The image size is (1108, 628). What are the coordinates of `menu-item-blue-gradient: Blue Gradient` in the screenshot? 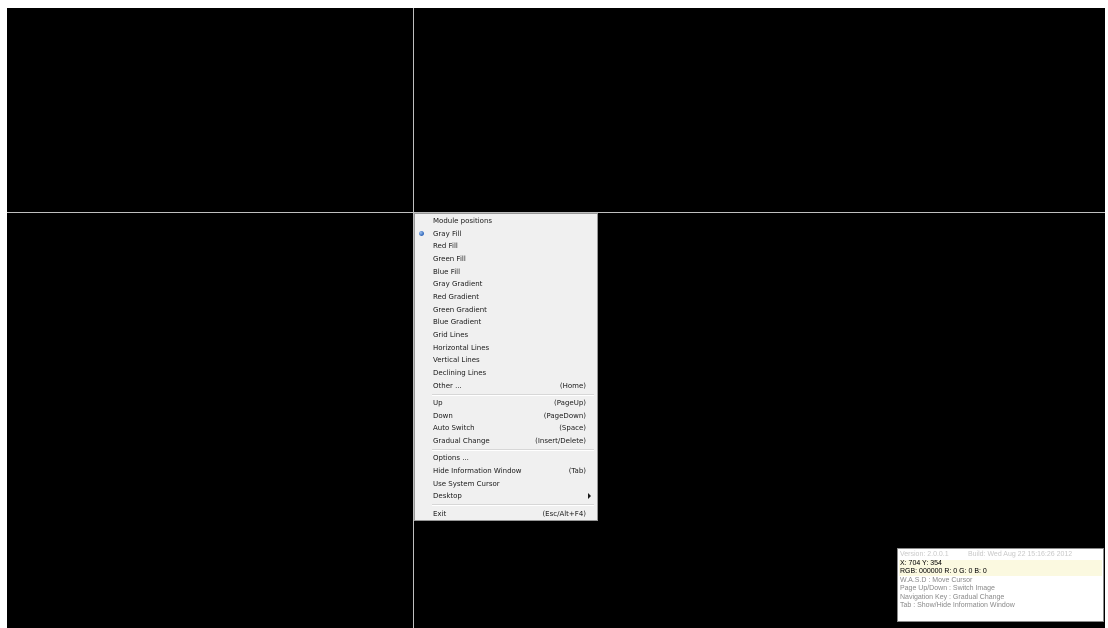 It's located at (506, 322).